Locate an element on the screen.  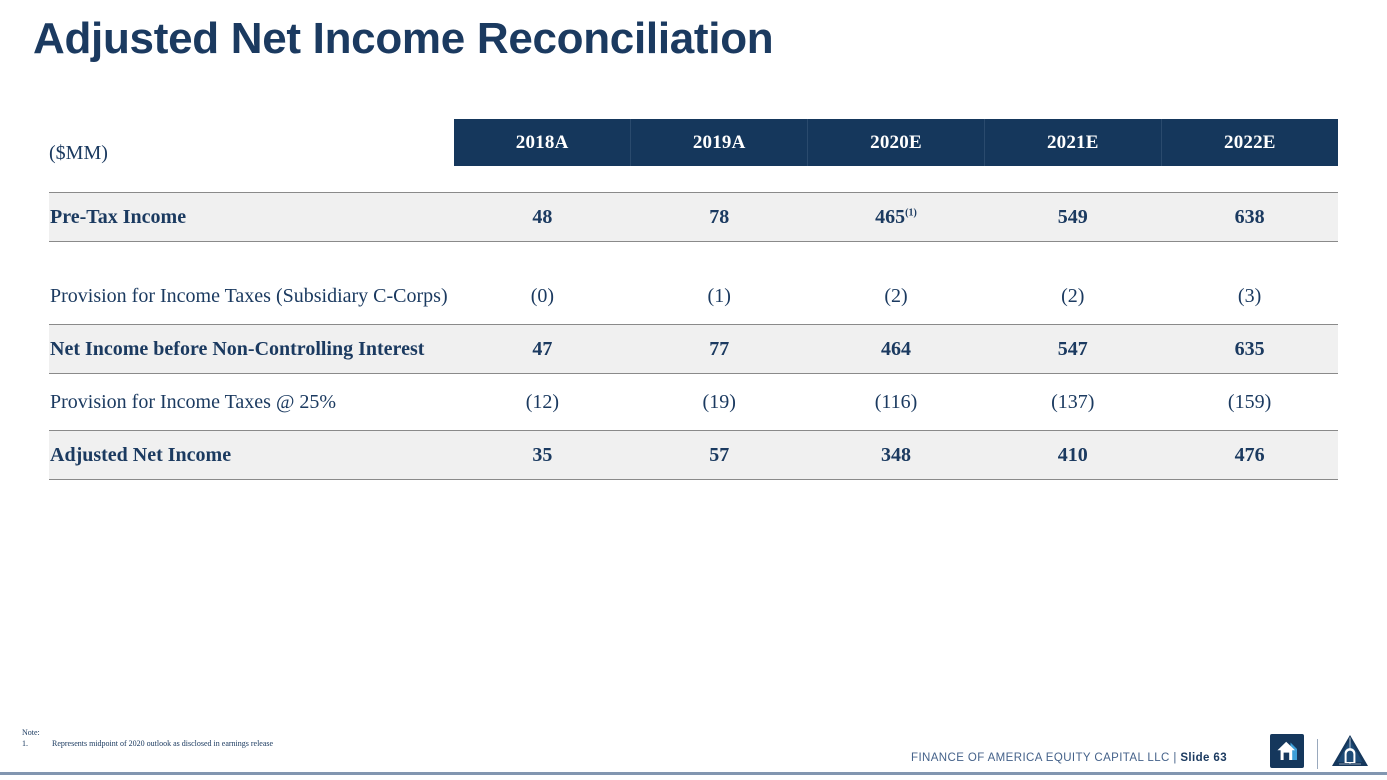
cell-2021e: 547 is located at coordinates (1073, 349).